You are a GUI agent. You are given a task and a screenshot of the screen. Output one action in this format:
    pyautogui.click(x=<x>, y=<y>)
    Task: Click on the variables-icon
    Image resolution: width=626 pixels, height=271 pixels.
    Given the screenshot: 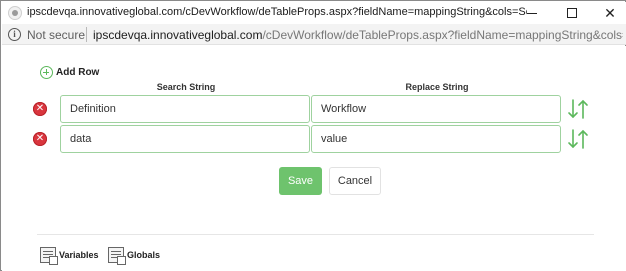 What is the action you would take?
    pyautogui.click(x=49, y=256)
    